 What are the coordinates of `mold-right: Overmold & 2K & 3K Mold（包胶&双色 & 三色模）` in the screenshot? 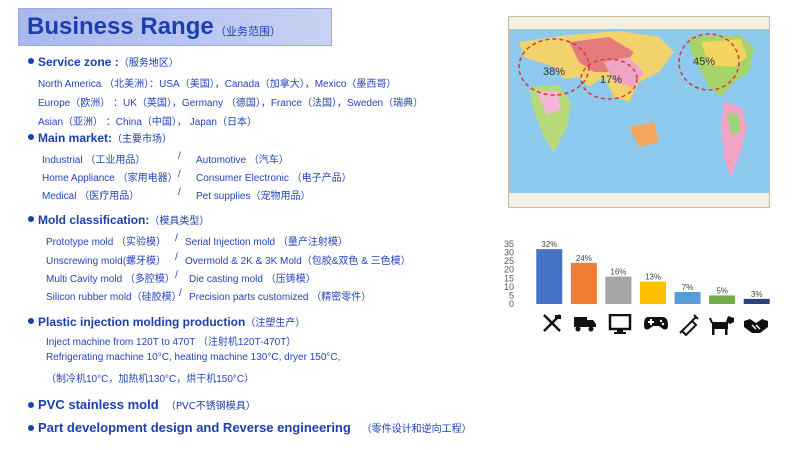 It's located at (298, 261).